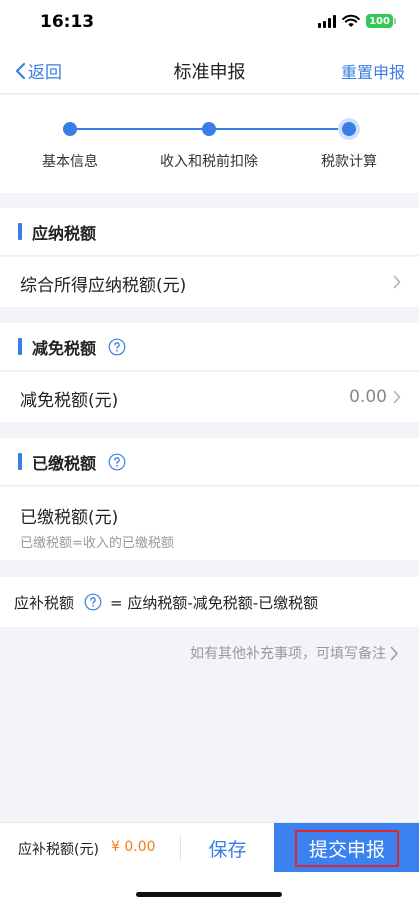 The image size is (419, 907). Describe the element at coordinates (327, 21) in the screenshot. I see `signal-icon` at that location.